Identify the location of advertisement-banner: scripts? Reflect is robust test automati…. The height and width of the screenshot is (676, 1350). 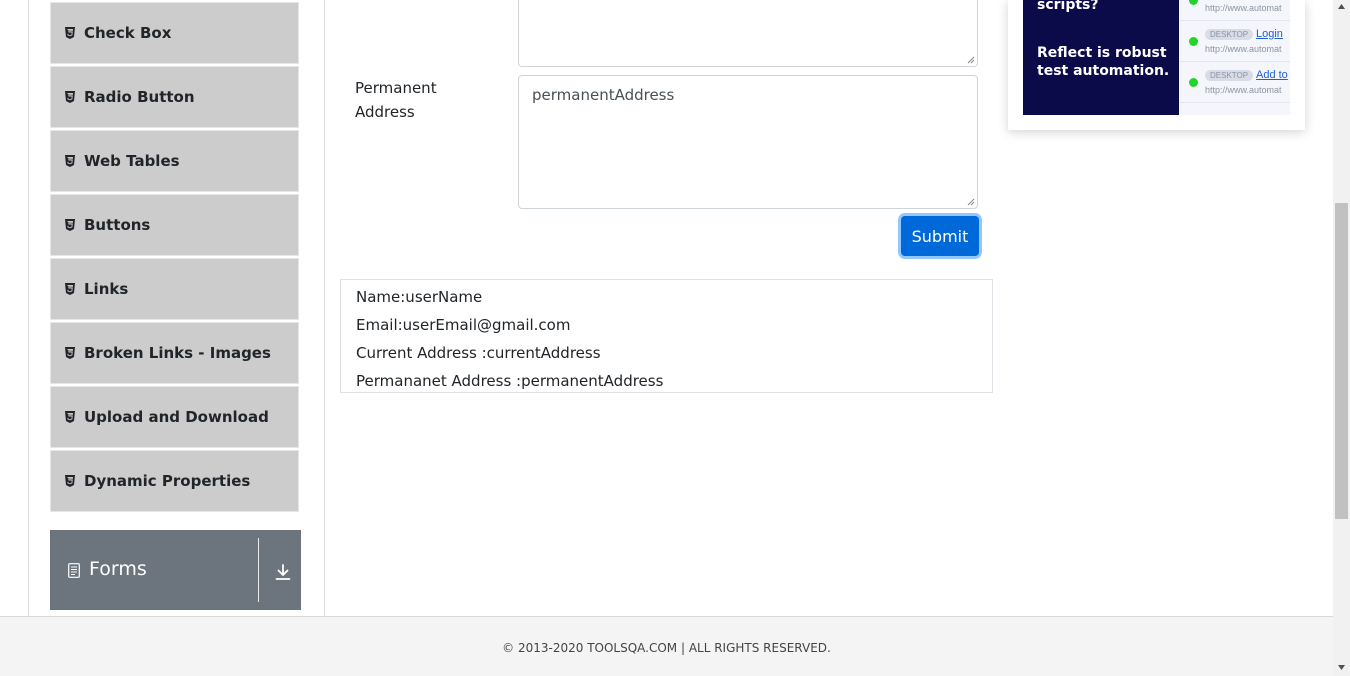
(1156, 65).